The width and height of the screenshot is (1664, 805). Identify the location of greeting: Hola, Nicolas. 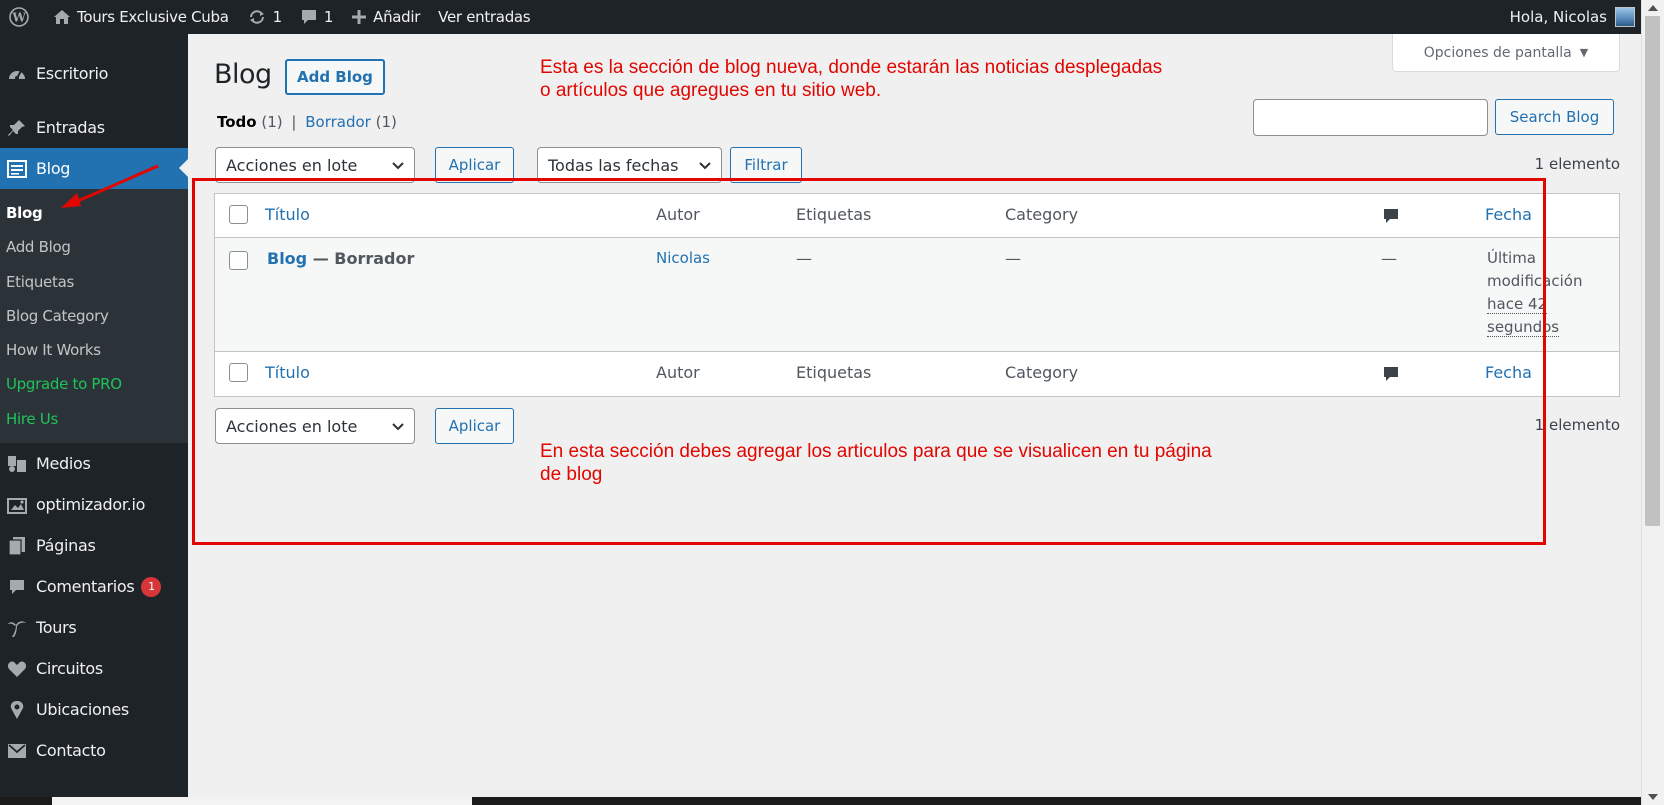
(1558, 17).